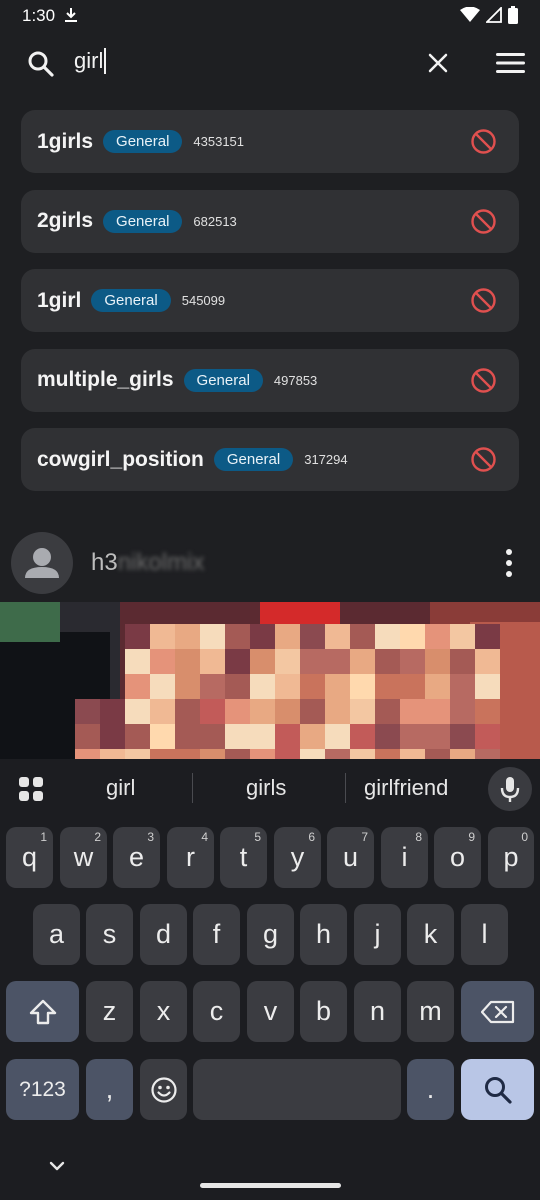  I want to click on key-label: g, so click(270, 934).